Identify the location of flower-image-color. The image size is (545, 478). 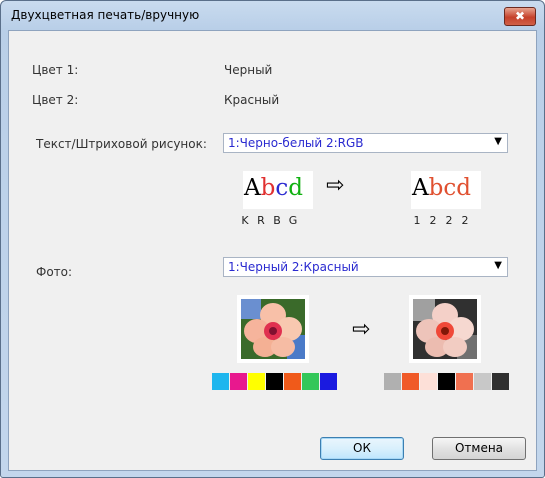
(273, 329).